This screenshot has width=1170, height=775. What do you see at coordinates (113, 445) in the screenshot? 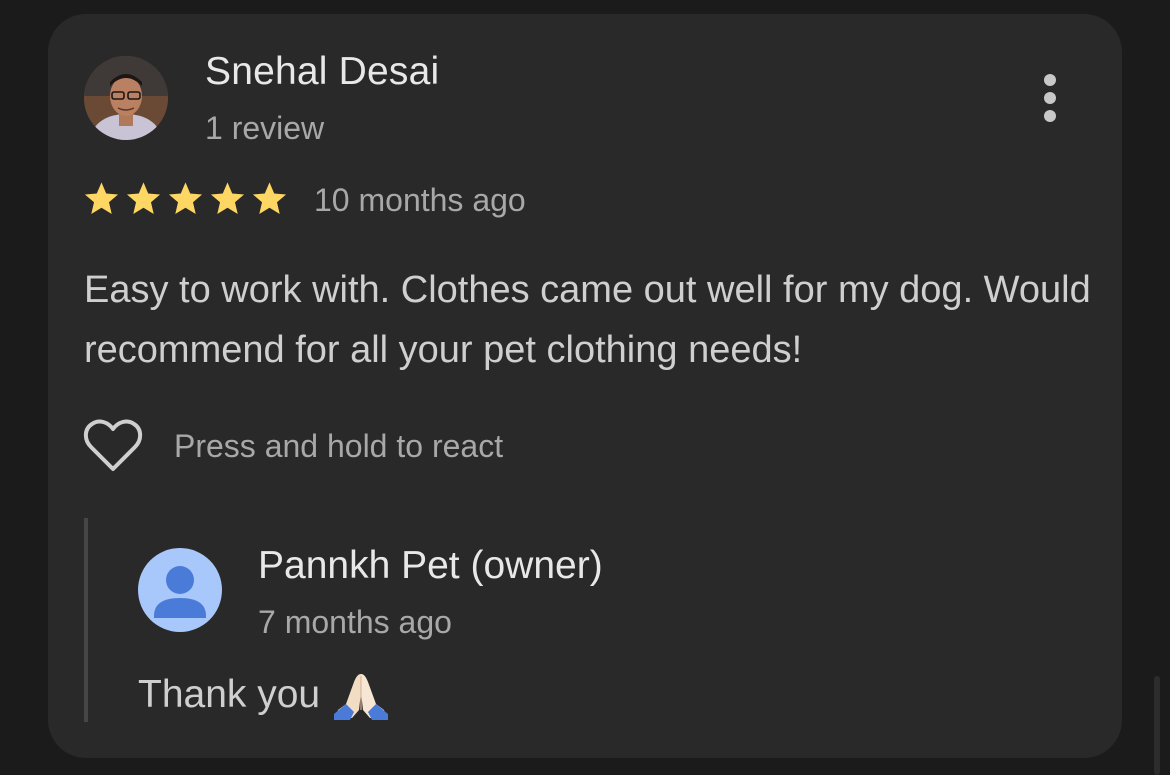
I see `heart-outline-icon` at bounding box center [113, 445].